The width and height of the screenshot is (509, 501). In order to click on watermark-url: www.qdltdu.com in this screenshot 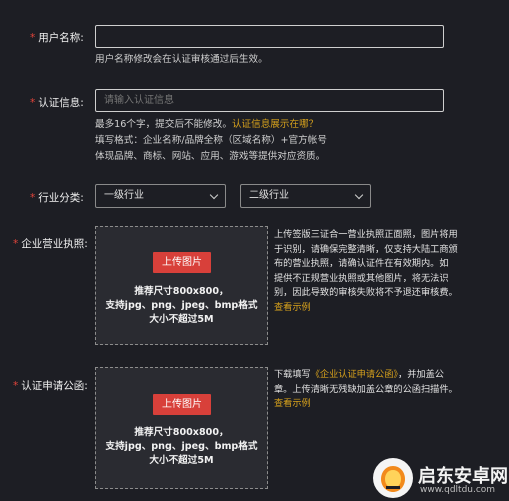, I will do `click(458, 490)`.